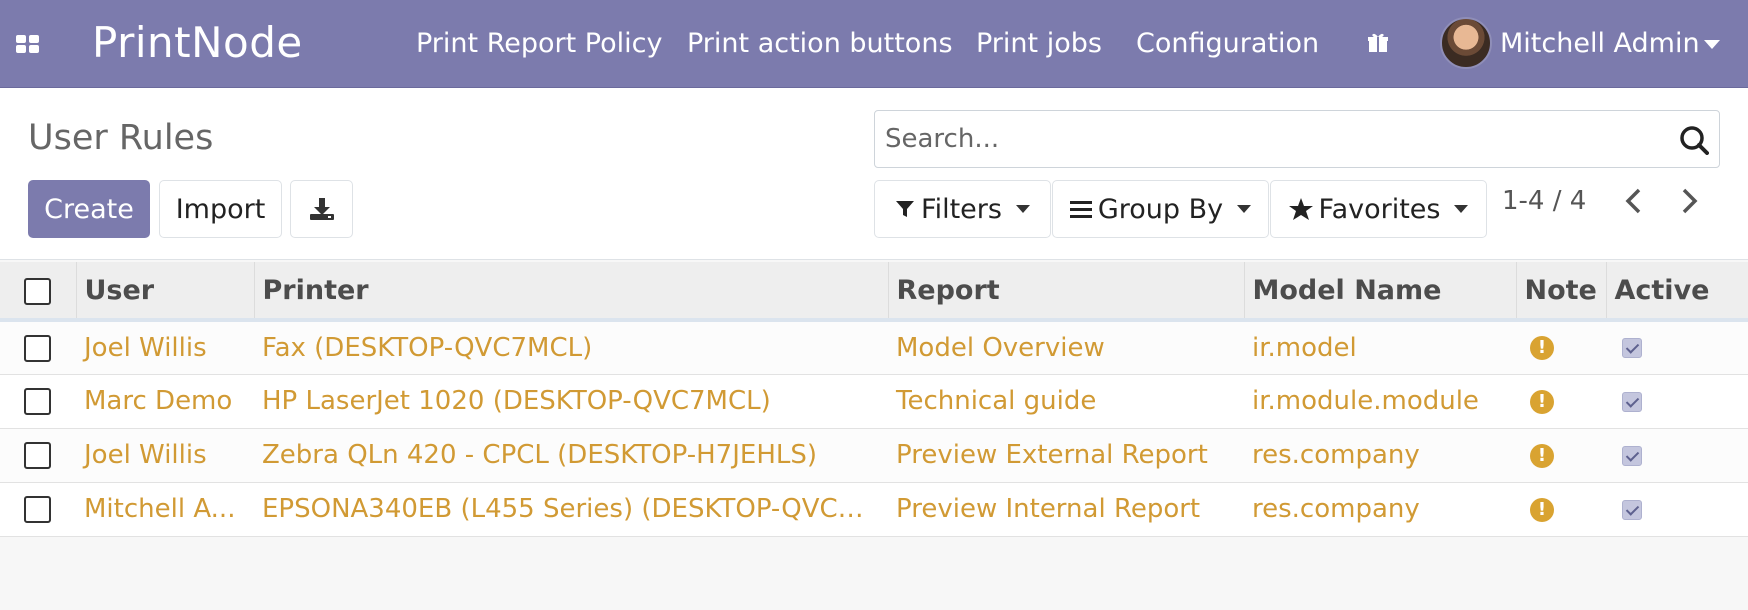 This screenshot has height=610, width=1748. What do you see at coordinates (1694, 140) in the screenshot?
I see `search-icon` at bounding box center [1694, 140].